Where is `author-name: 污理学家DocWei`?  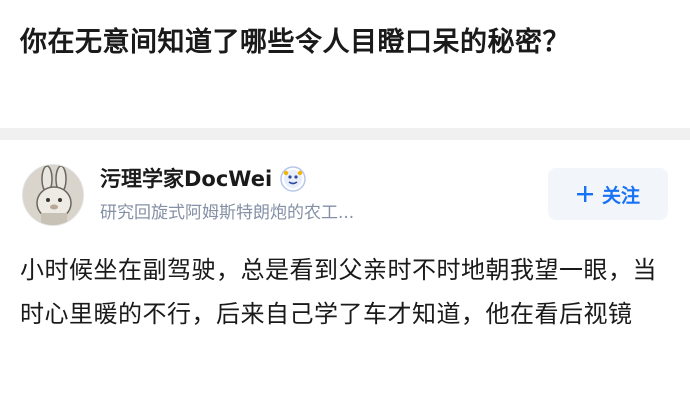 author-name: 污理学家DocWei is located at coordinates (186, 179).